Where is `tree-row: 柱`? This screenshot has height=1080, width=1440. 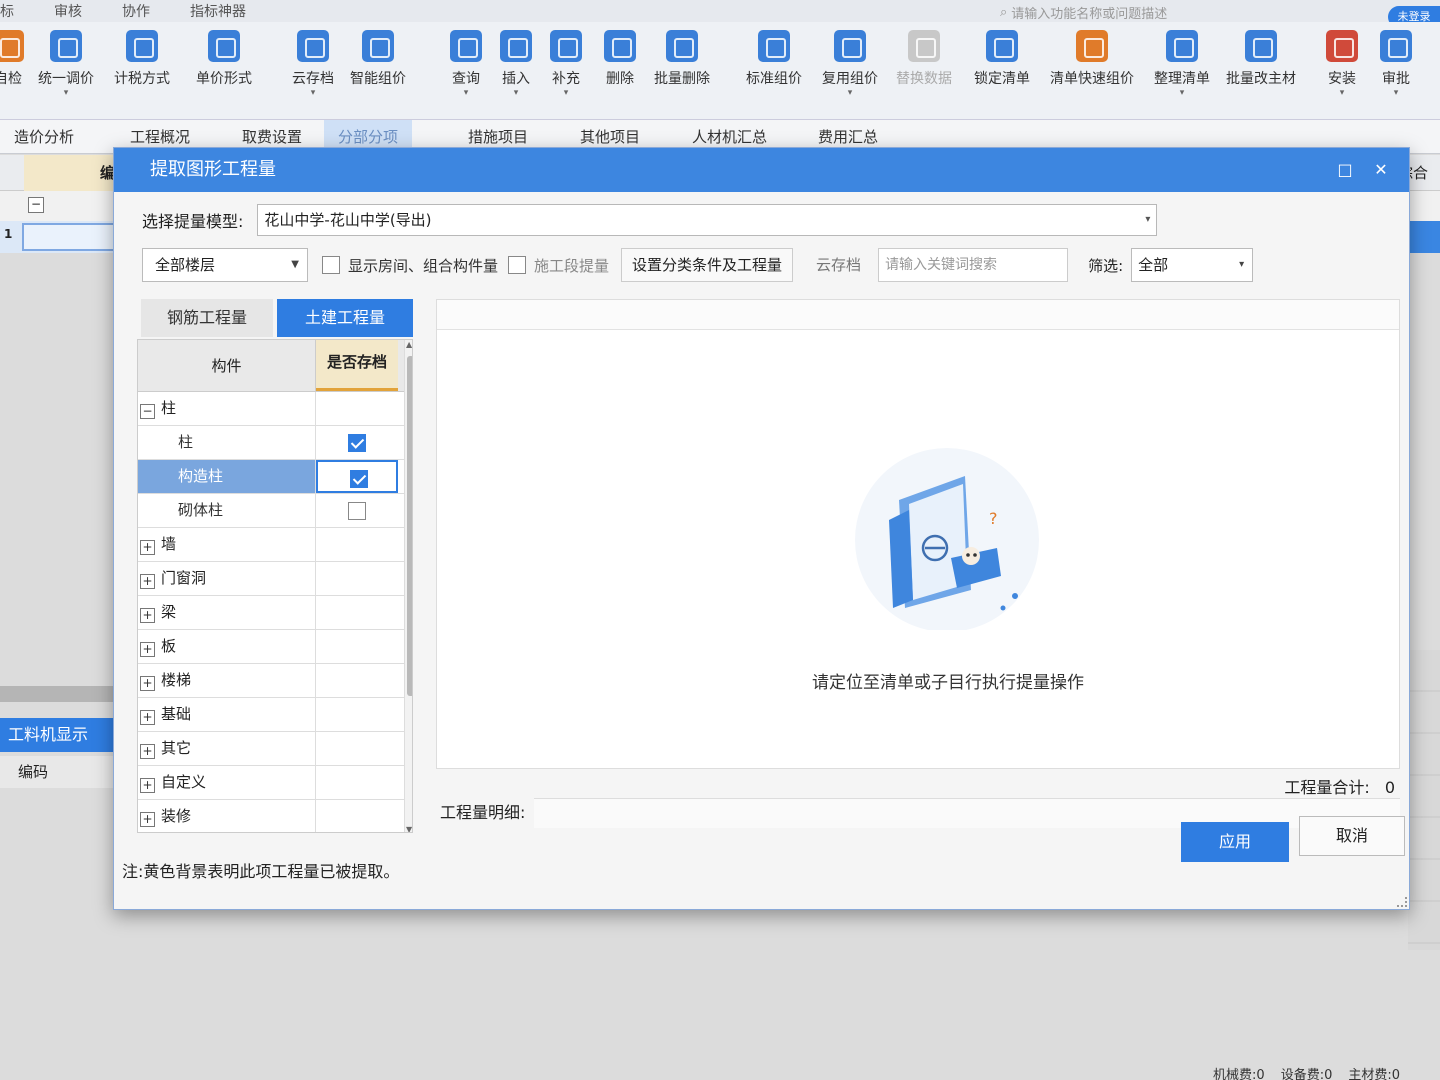 tree-row: 柱 is located at coordinates (275, 443).